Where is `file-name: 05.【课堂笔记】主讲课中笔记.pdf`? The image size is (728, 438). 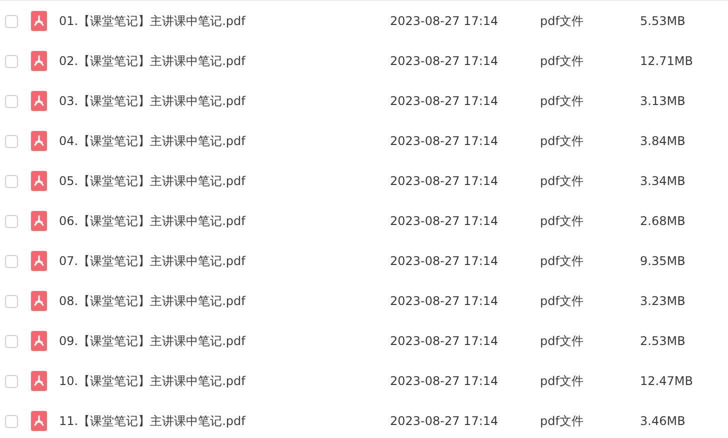
file-name: 05.【课堂笔记】主讲课中笔记.pdf is located at coordinates (224, 181).